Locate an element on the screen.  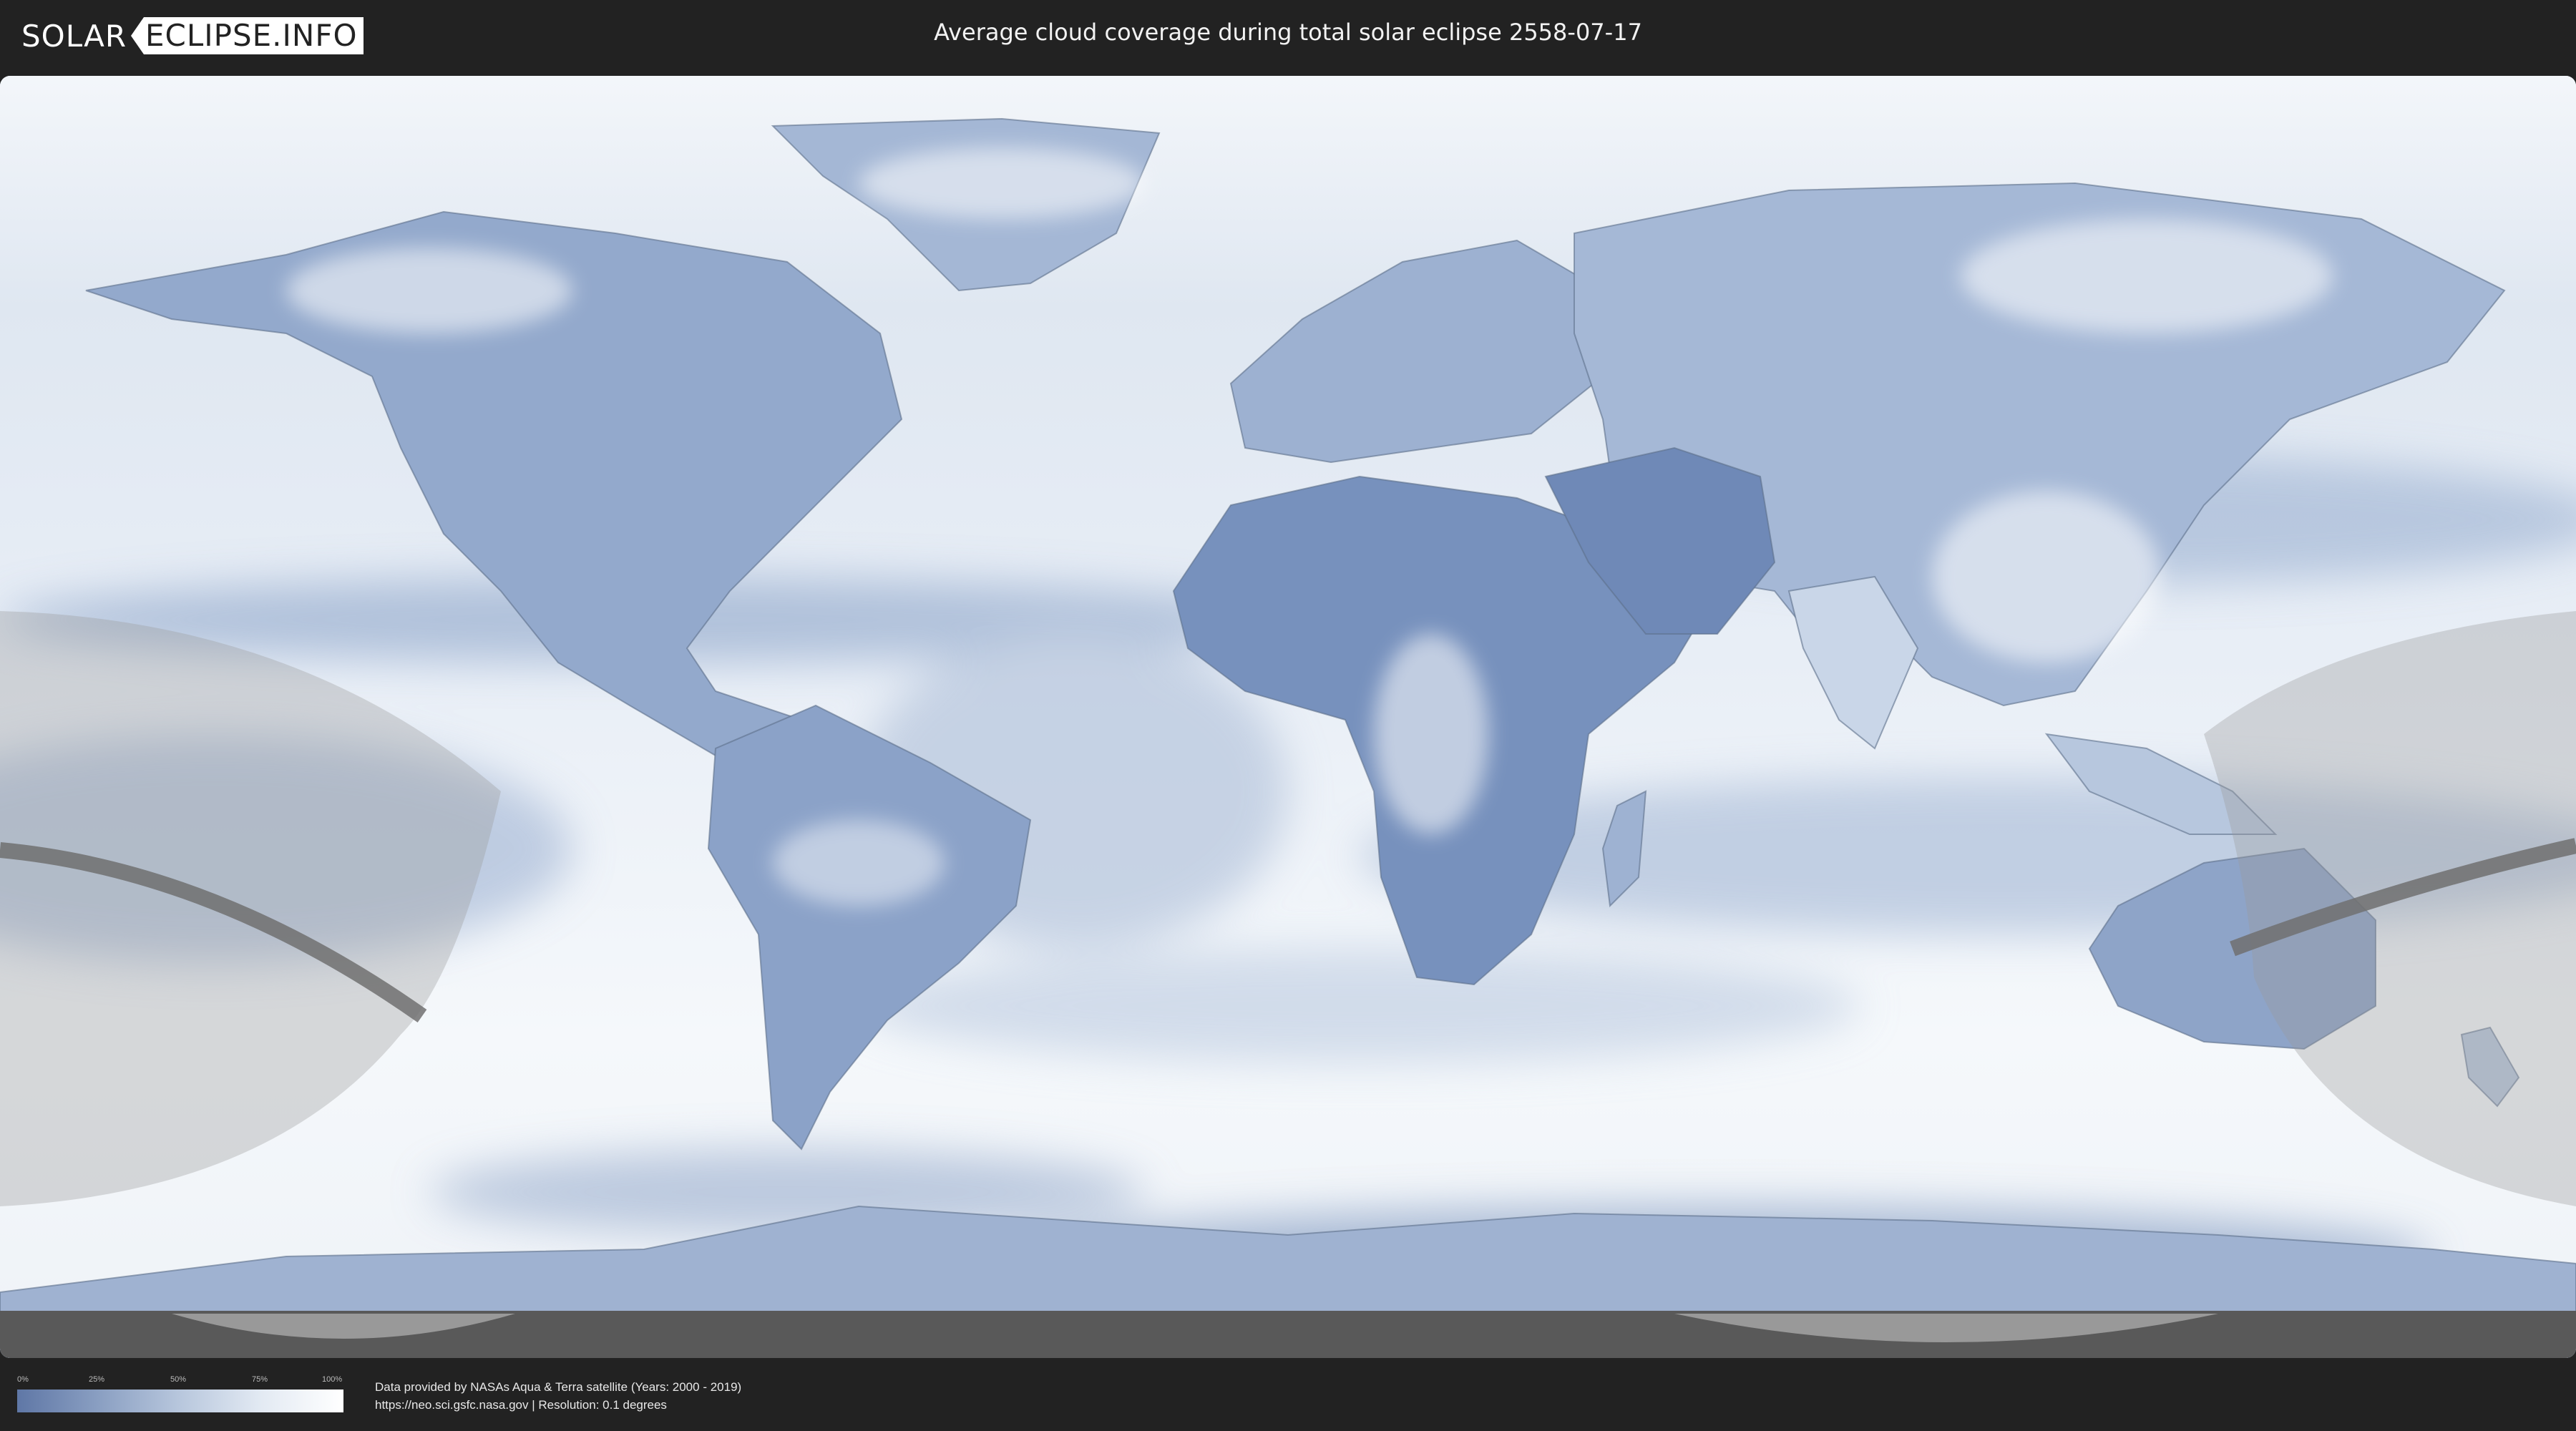
legend-tick-75: 75% is located at coordinates (260, 1379).